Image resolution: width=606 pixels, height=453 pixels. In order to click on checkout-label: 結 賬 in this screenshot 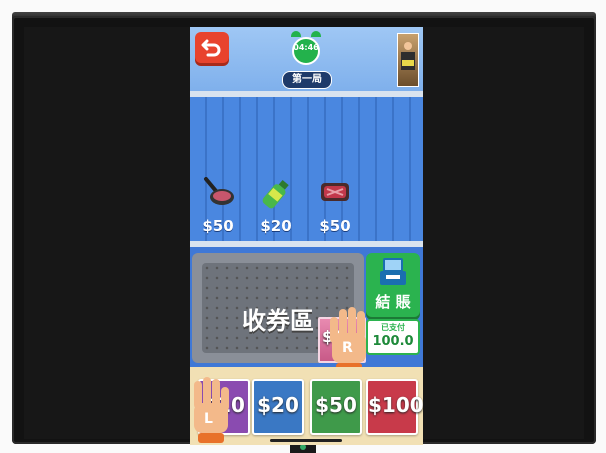, I will do `click(393, 302)`.